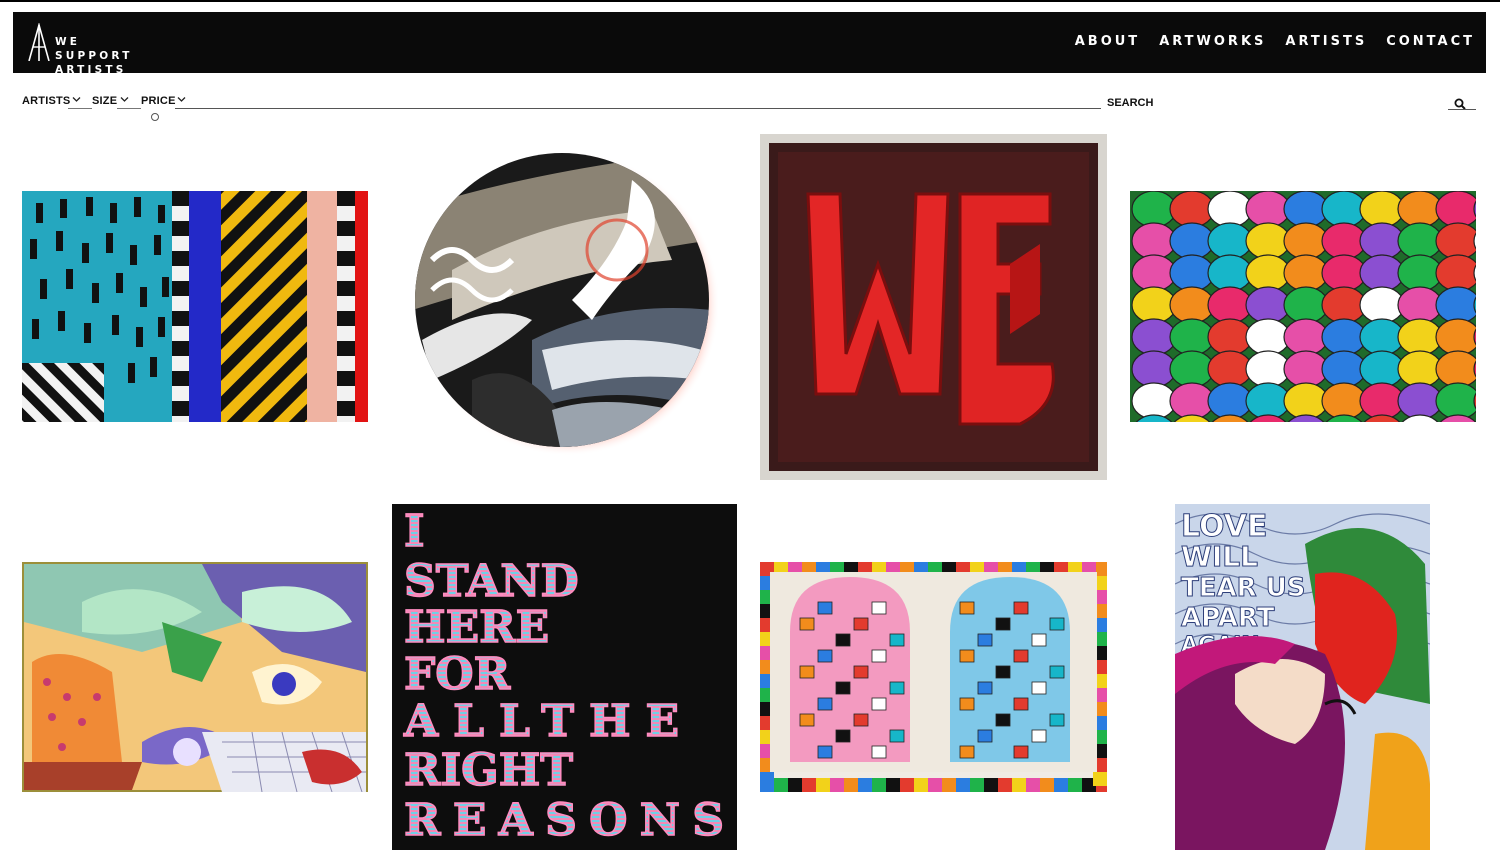  What do you see at coordinates (91, 70) in the screenshot?
I see `logo-line-3: ARTISTS` at bounding box center [91, 70].